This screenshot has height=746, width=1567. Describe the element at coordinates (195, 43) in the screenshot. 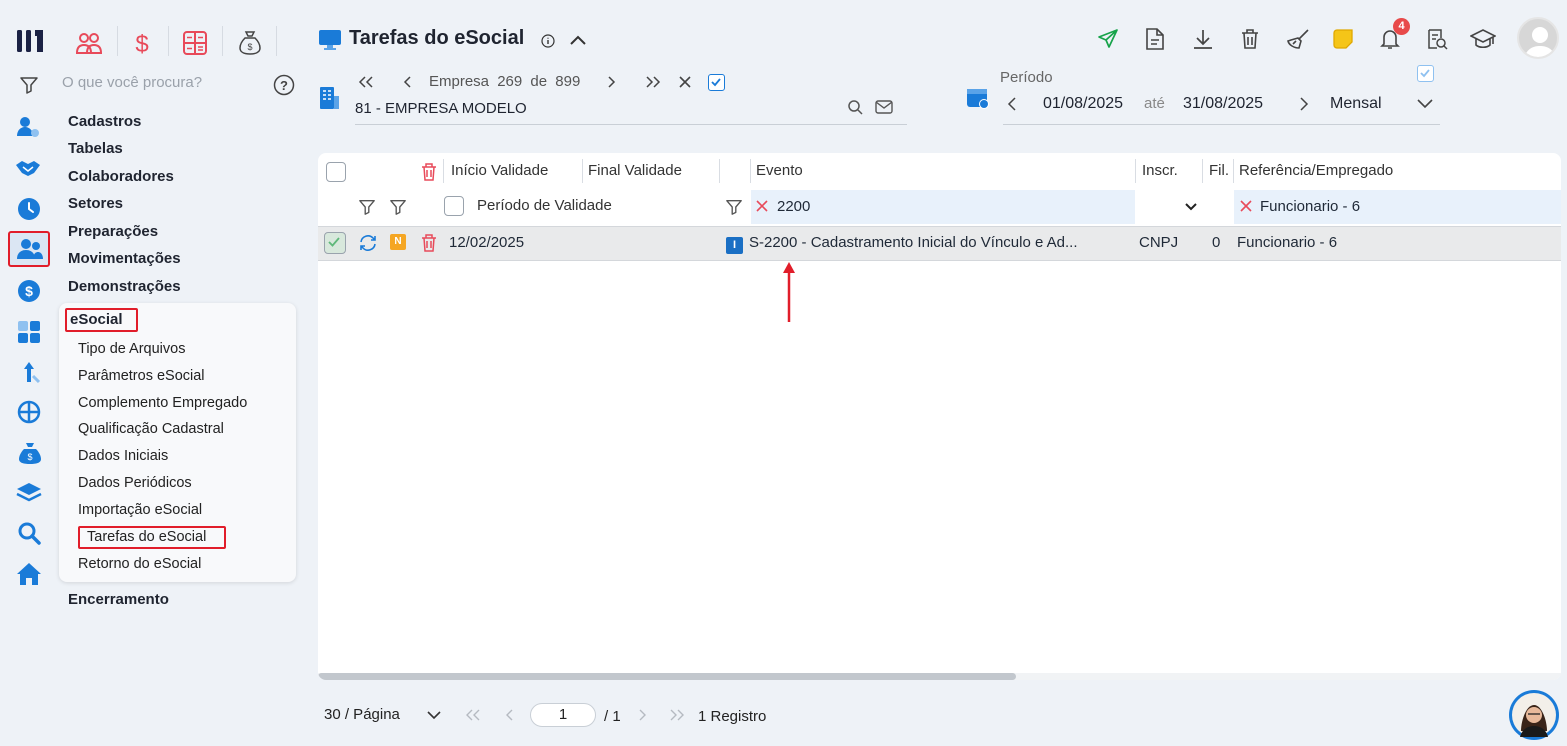

I see `calc-module-icon` at that location.